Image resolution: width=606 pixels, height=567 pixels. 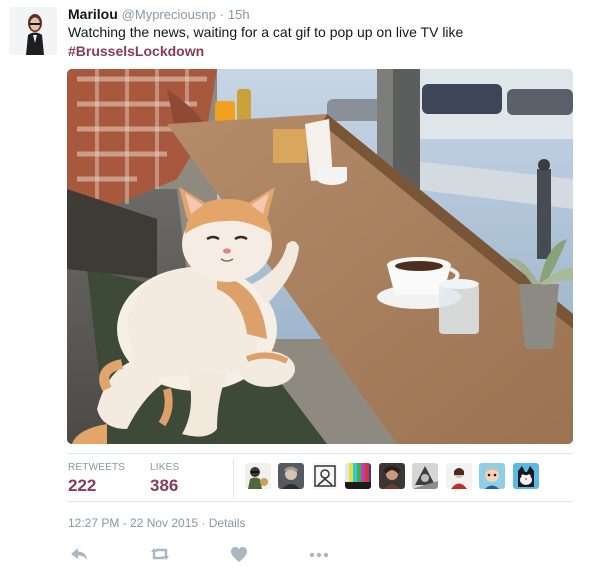 I want to click on stats-separator, so click(x=233, y=479).